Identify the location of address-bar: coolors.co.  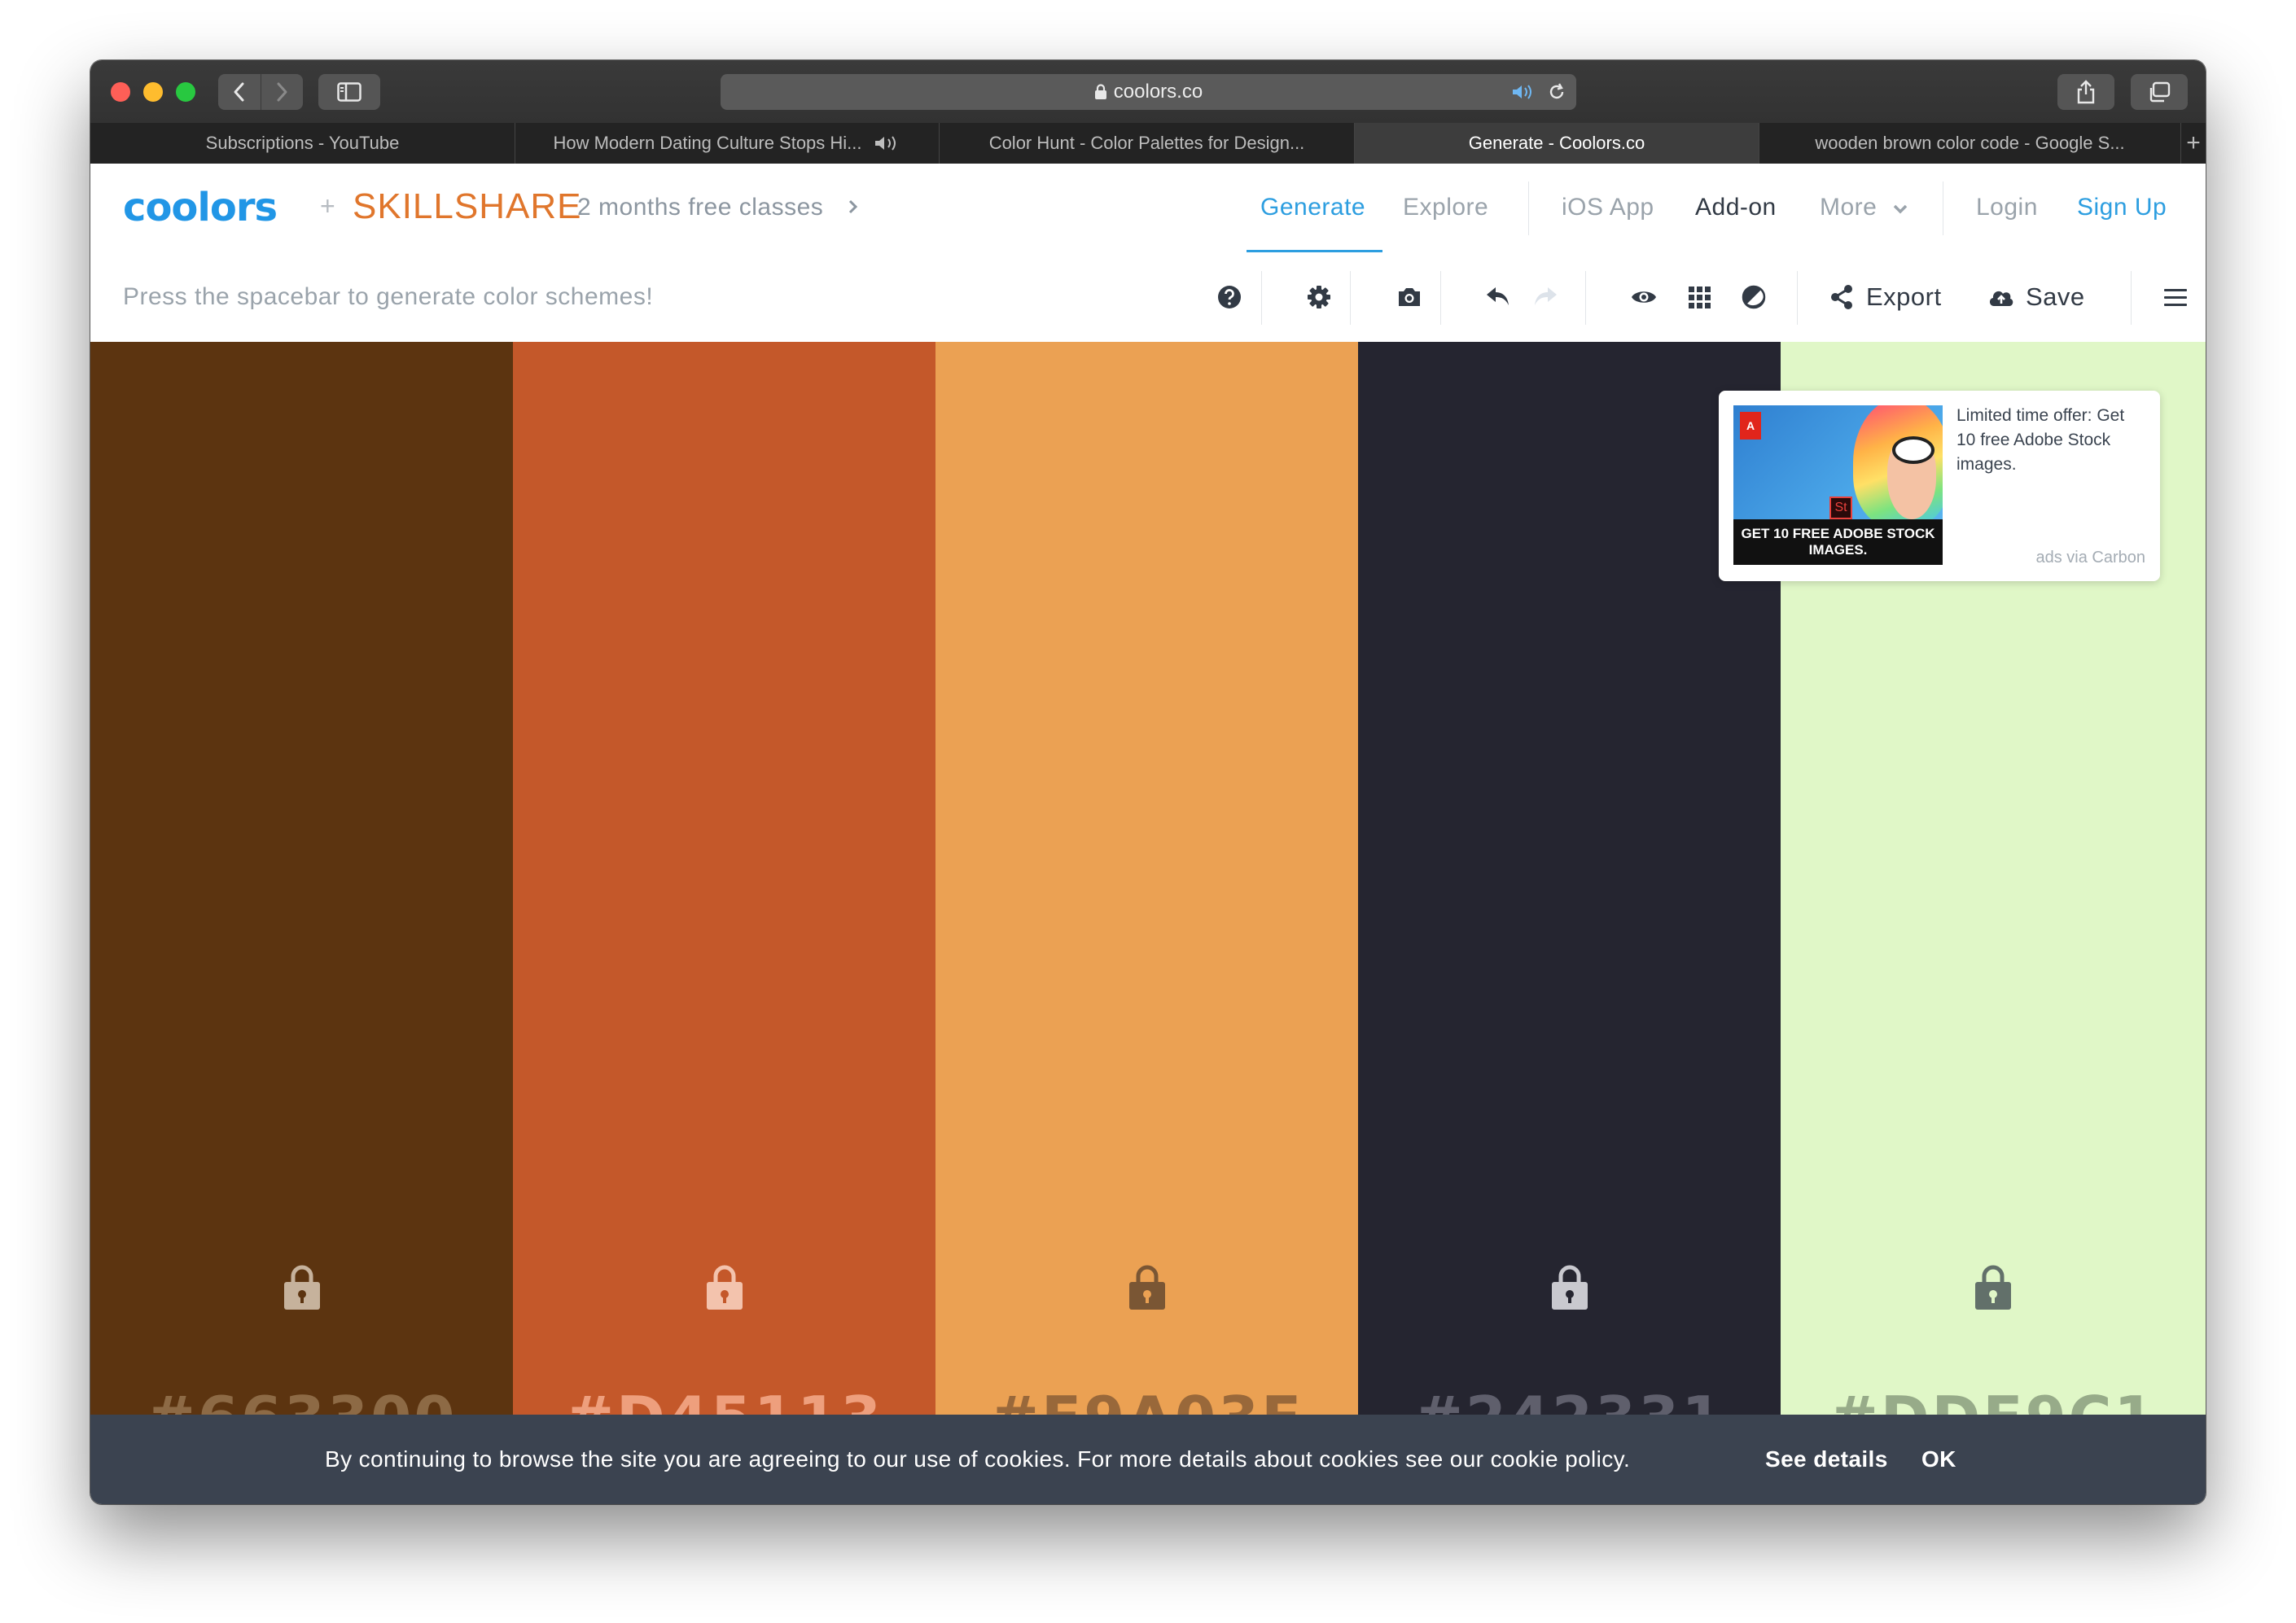
(1148, 92).